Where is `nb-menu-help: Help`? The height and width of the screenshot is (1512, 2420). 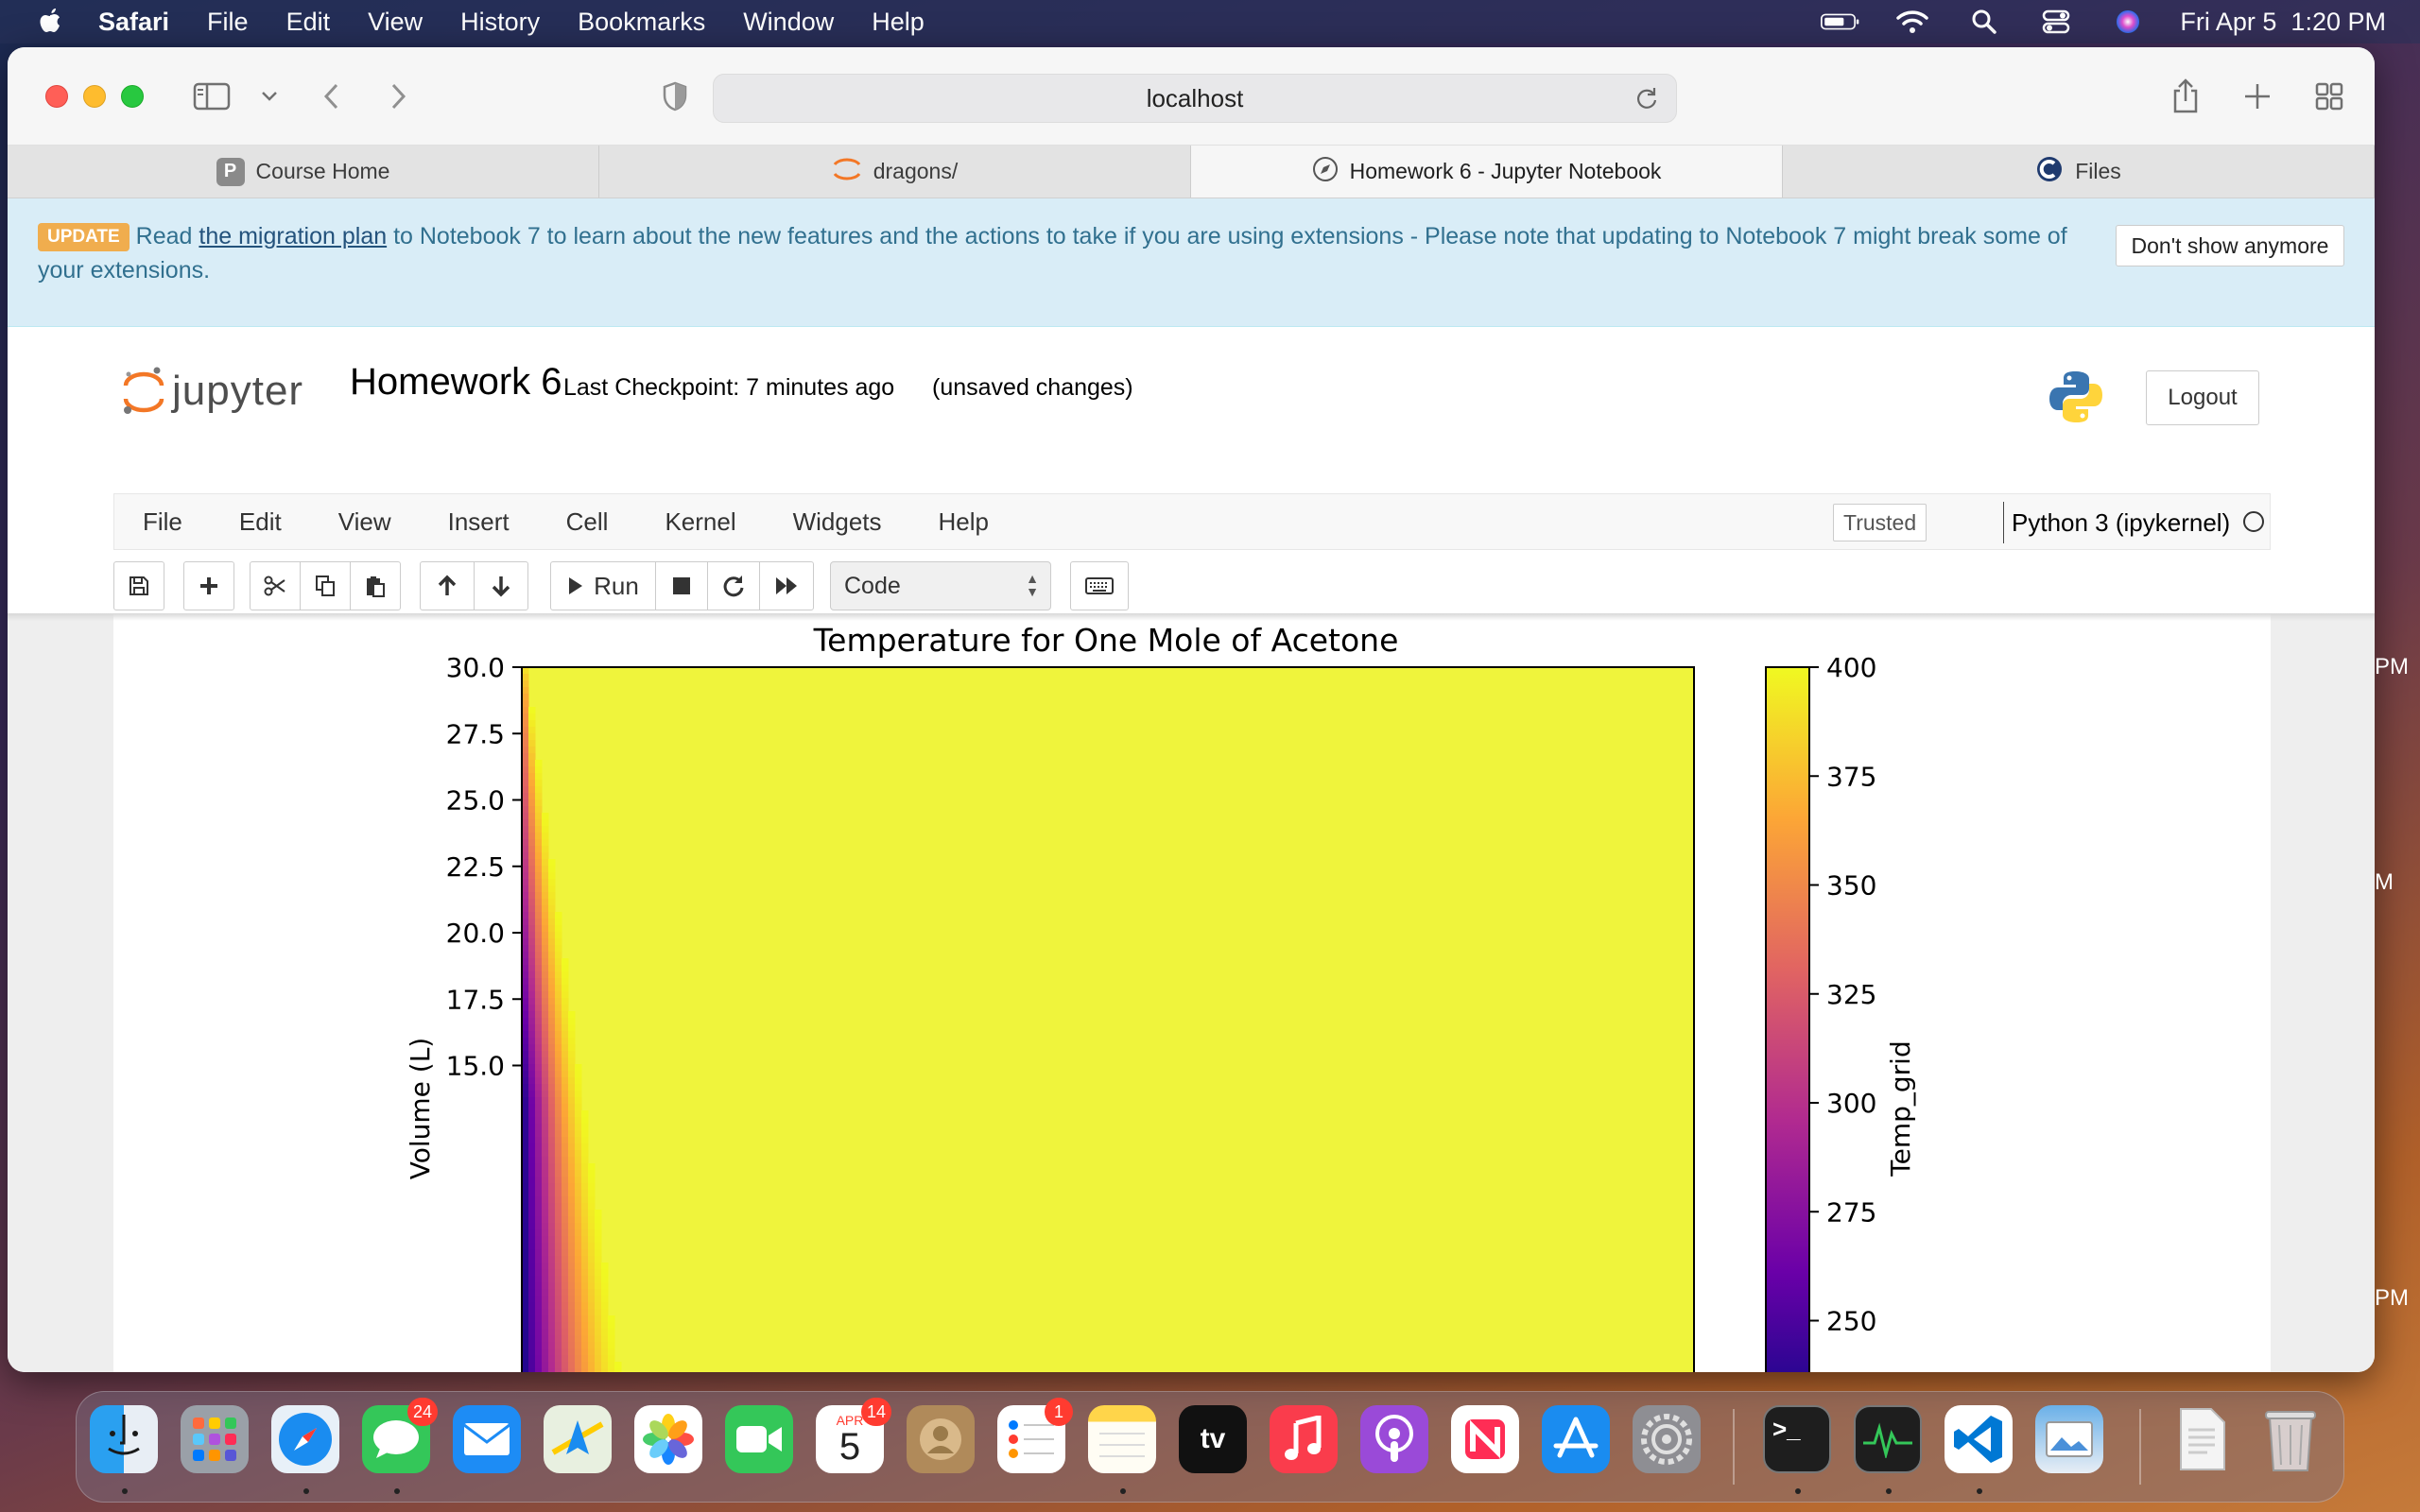 nb-menu-help: Help is located at coordinates (964, 522).